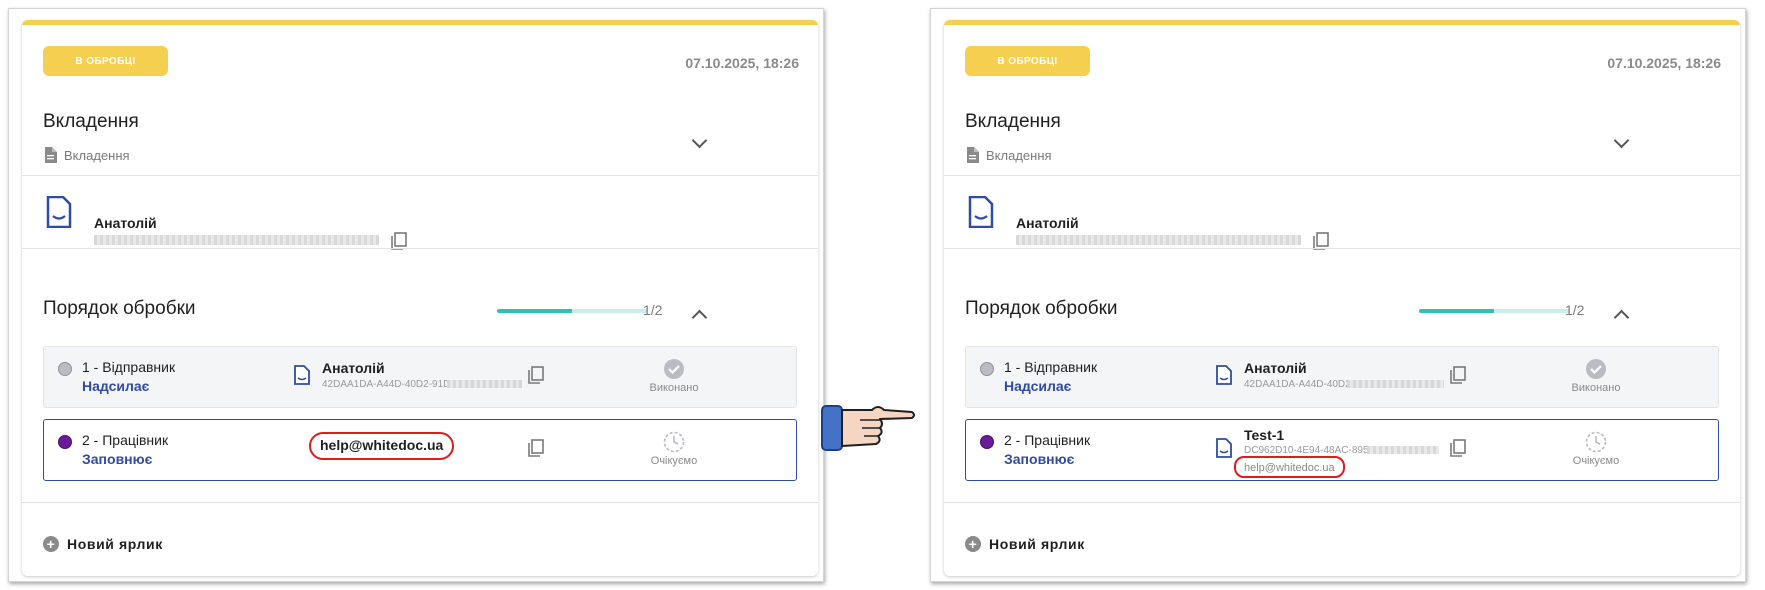 Image resolution: width=1765 pixels, height=590 pixels. Describe the element at coordinates (1264, 435) in the screenshot. I see `step-signer: Test-1` at that location.